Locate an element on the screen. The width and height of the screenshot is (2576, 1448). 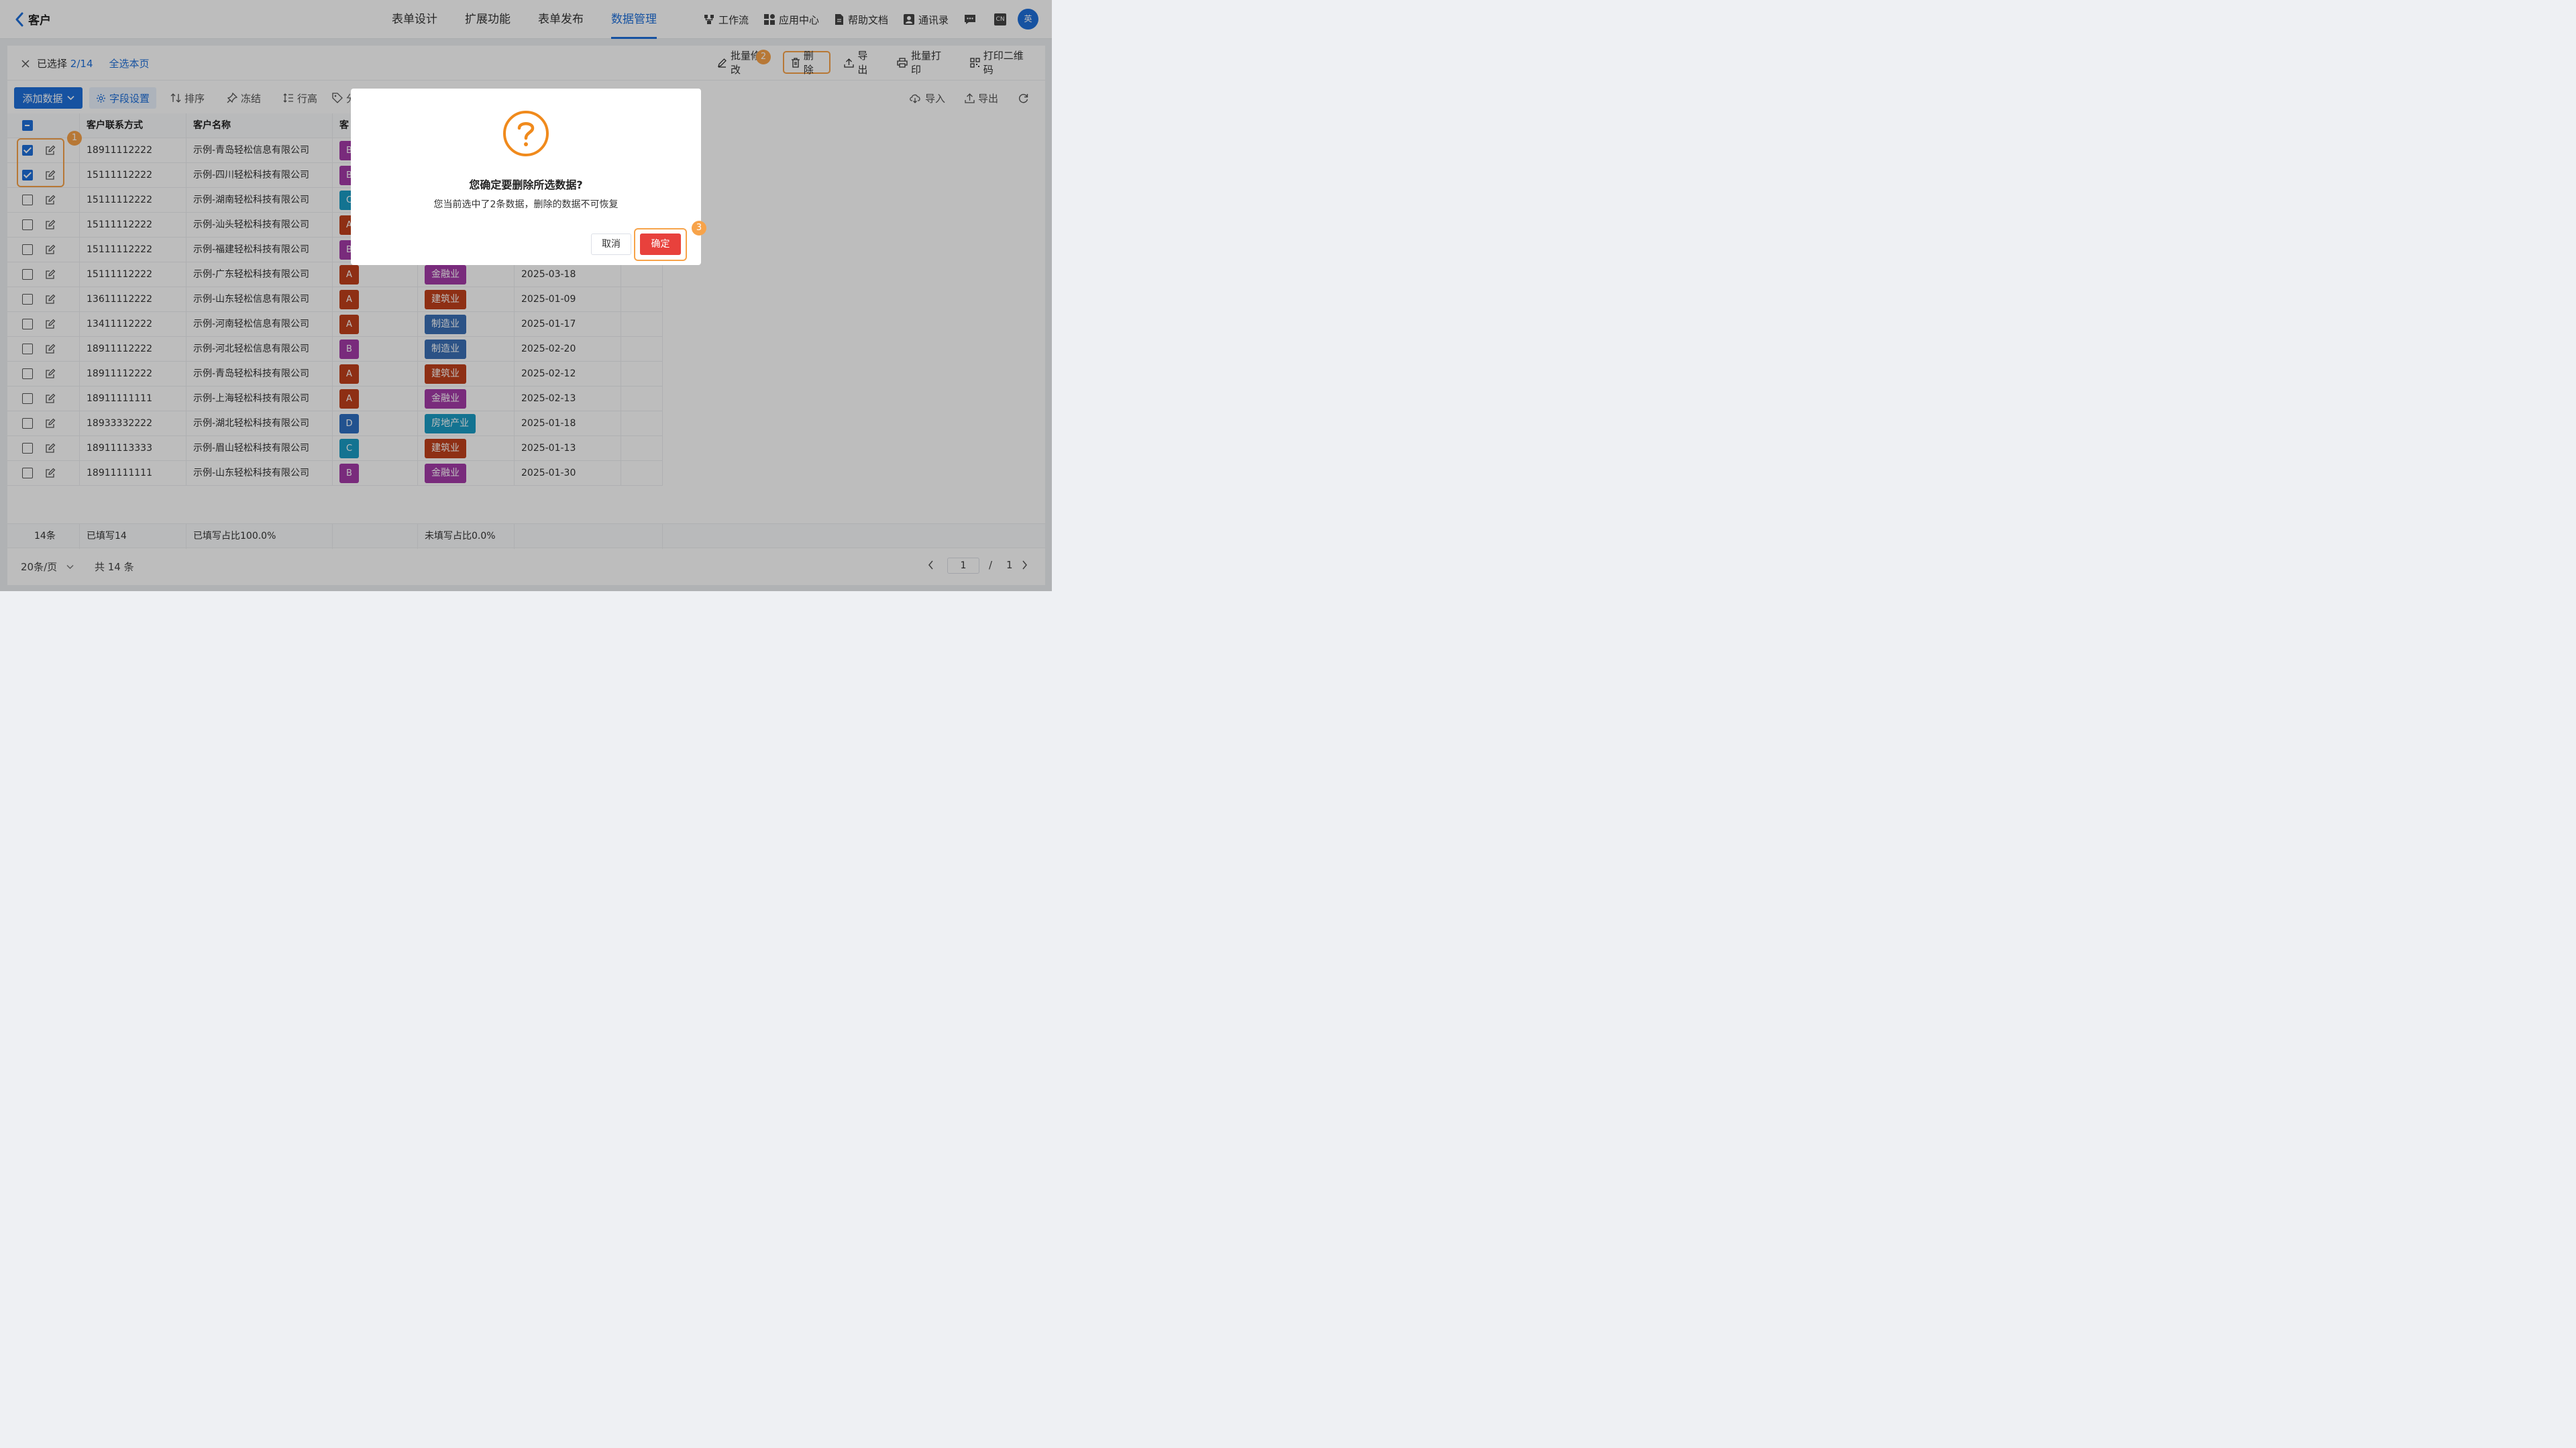
highlight-confirm-button is located at coordinates (660, 244).